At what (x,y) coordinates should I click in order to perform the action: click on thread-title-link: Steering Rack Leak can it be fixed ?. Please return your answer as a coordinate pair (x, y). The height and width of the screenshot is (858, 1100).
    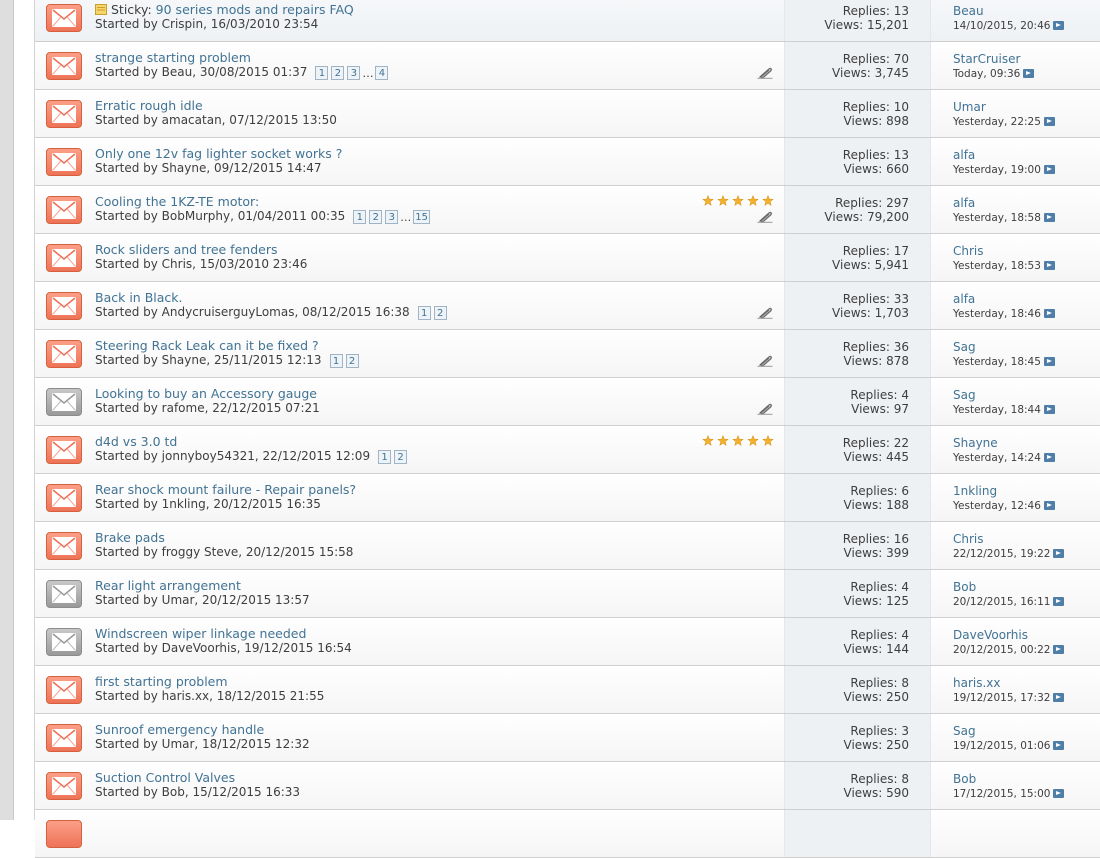
    Looking at the image, I should click on (207, 345).